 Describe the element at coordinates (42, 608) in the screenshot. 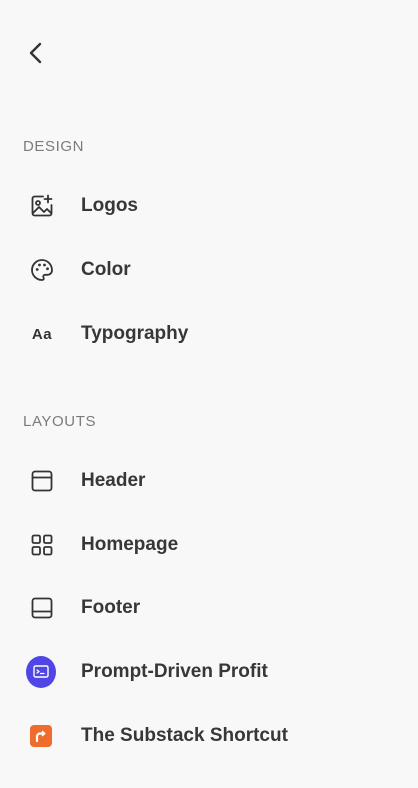

I see `layout-footer-icon` at that location.